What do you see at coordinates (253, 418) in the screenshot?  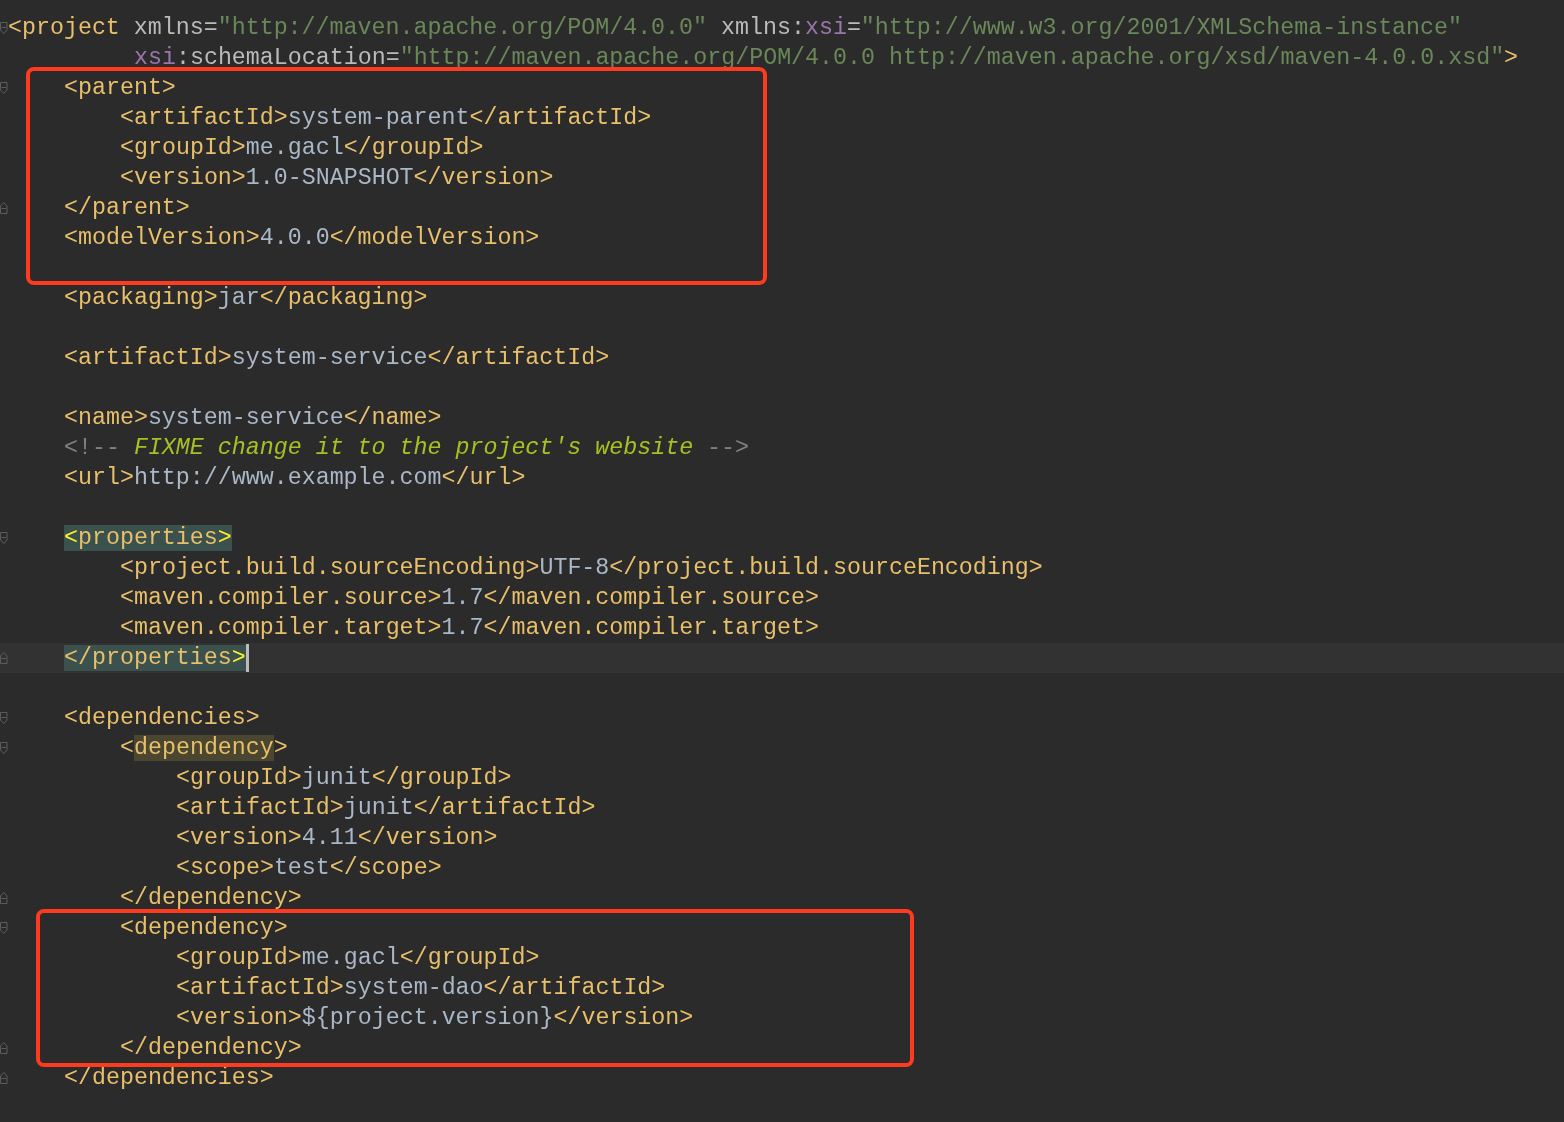 I see `code-line: <name>system-service</name>` at bounding box center [253, 418].